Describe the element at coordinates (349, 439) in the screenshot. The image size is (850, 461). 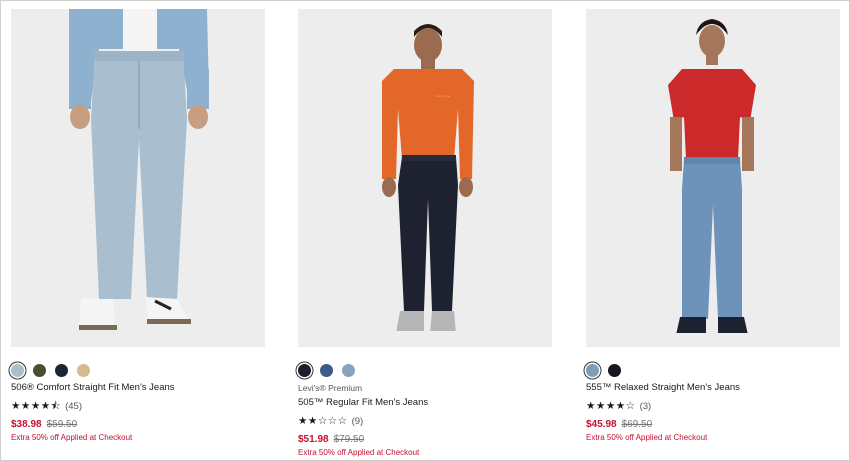
I see `original-price: $79.50` at that location.